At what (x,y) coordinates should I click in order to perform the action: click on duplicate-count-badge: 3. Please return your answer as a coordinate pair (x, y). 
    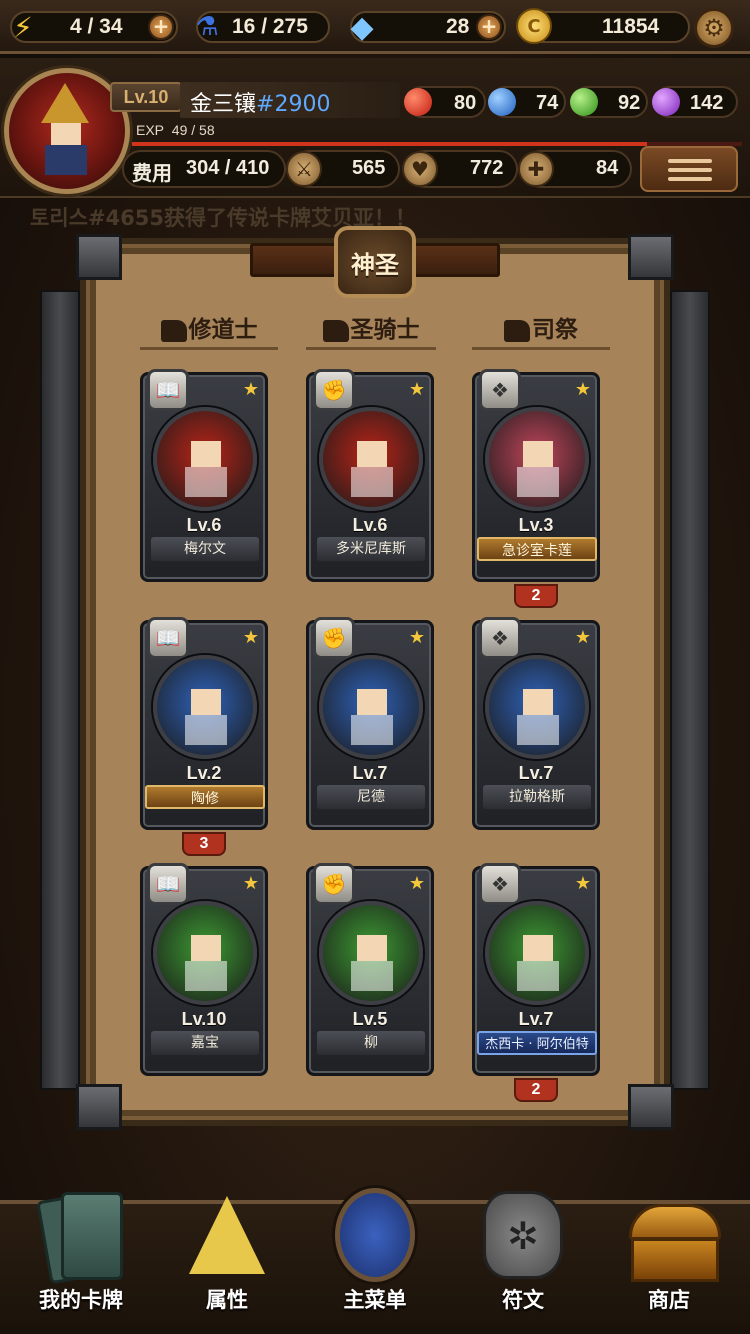
    Looking at the image, I should click on (204, 844).